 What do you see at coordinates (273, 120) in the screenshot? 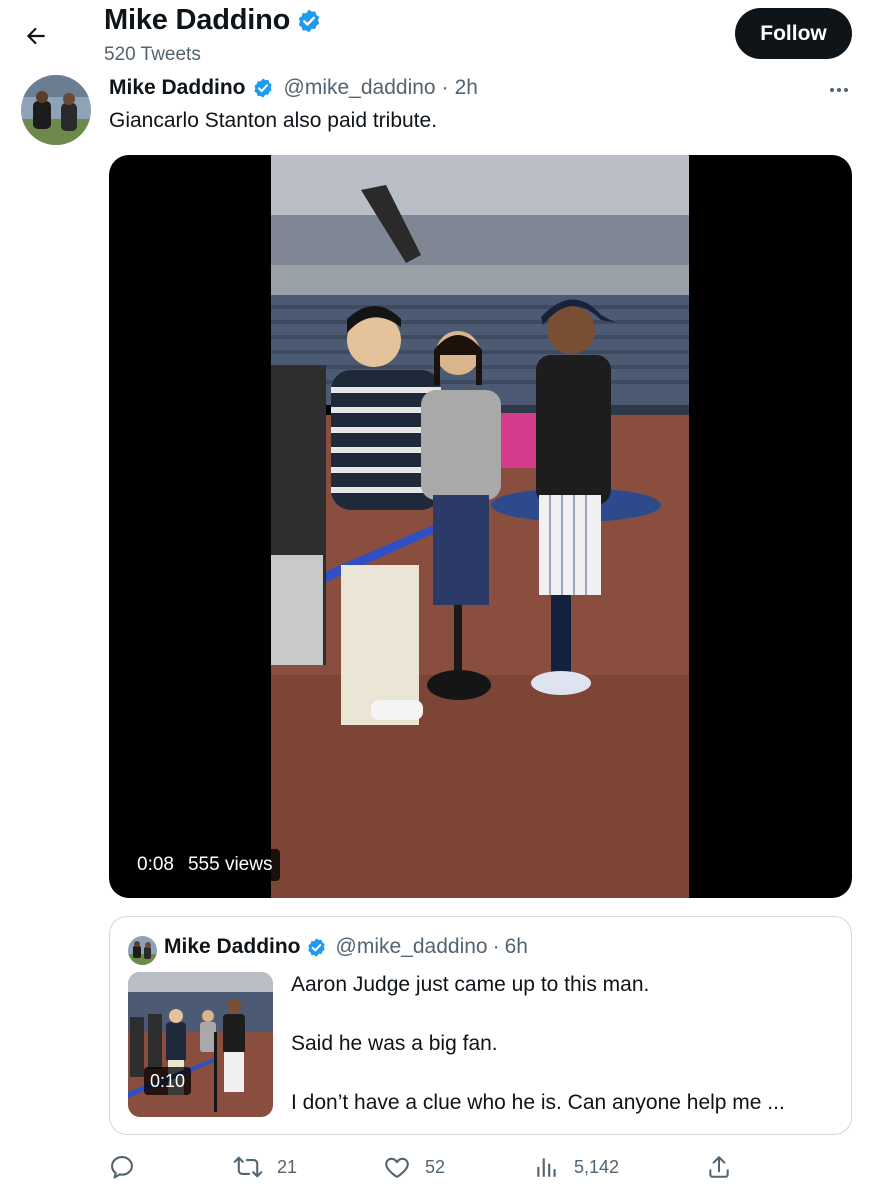
I see `tweet-text: Giancarlo Stanton also paid tribute.` at bounding box center [273, 120].